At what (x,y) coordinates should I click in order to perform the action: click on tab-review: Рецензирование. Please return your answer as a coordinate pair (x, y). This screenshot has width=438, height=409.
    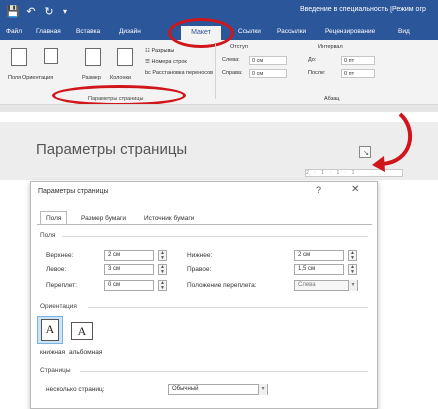
    Looking at the image, I should click on (350, 32).